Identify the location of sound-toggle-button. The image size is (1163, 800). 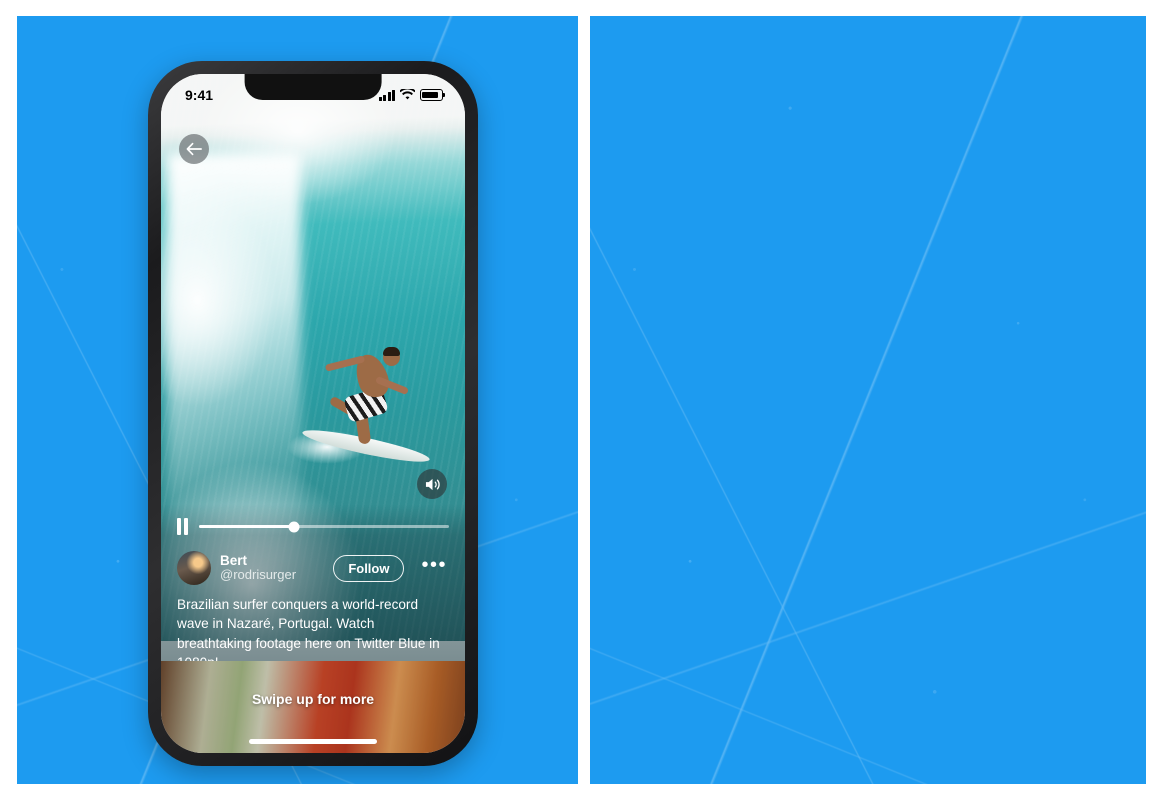
(432, 484).